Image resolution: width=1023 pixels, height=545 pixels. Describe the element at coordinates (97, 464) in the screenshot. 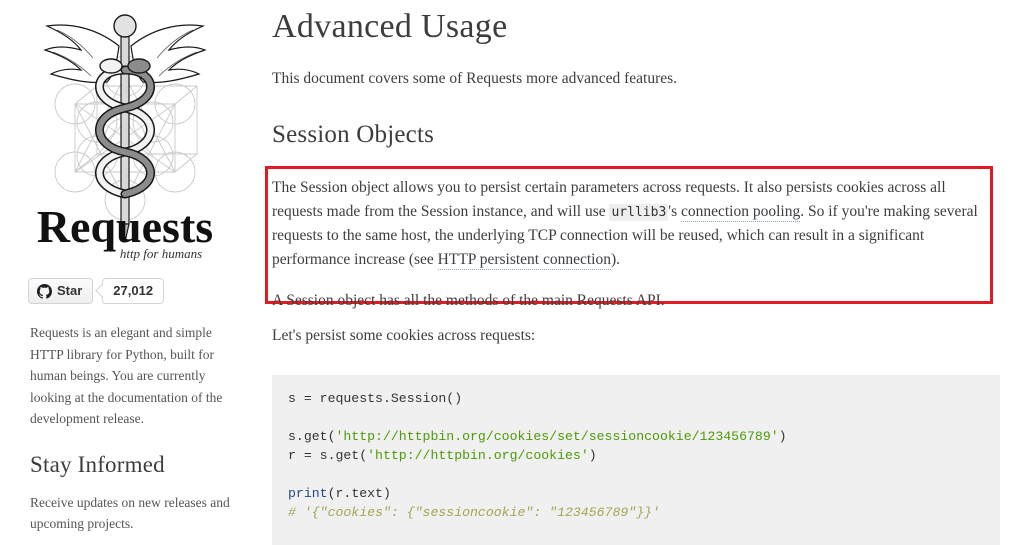

I see `sidebar-stay-informed-heading: Stay Informed` at that location.